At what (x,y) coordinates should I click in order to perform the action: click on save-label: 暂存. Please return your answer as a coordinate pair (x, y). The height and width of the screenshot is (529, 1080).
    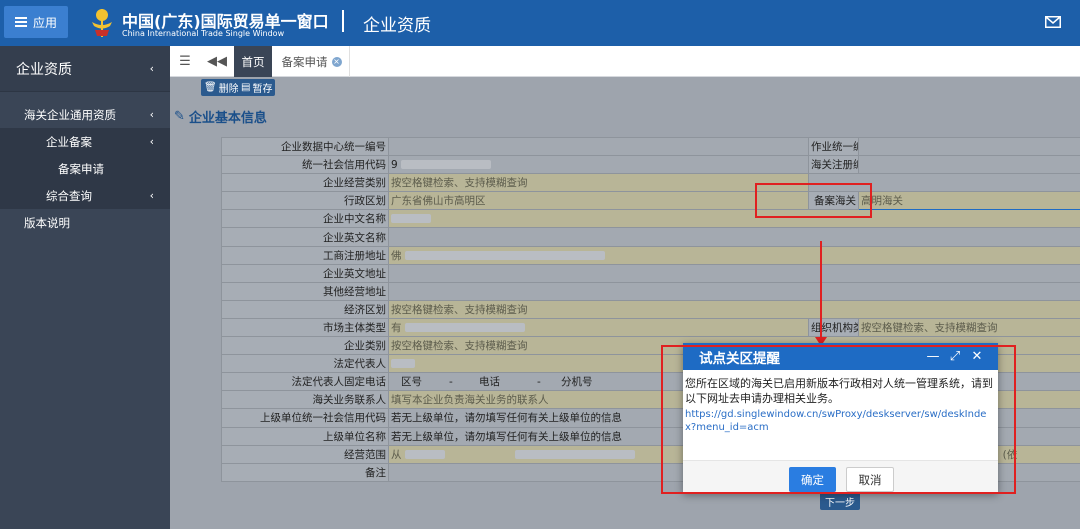
    Looking at the image, I should click on (262, 89).